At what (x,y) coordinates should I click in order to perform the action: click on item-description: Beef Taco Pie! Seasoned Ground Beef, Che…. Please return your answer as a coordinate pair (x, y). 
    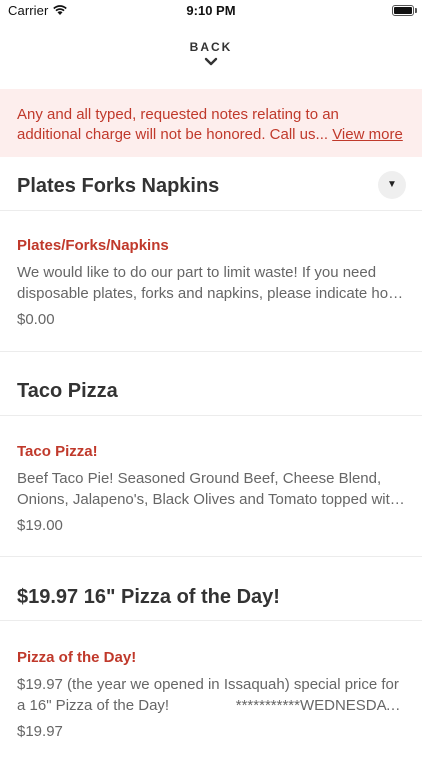
    Looking at the image, I should click on (211, 489).